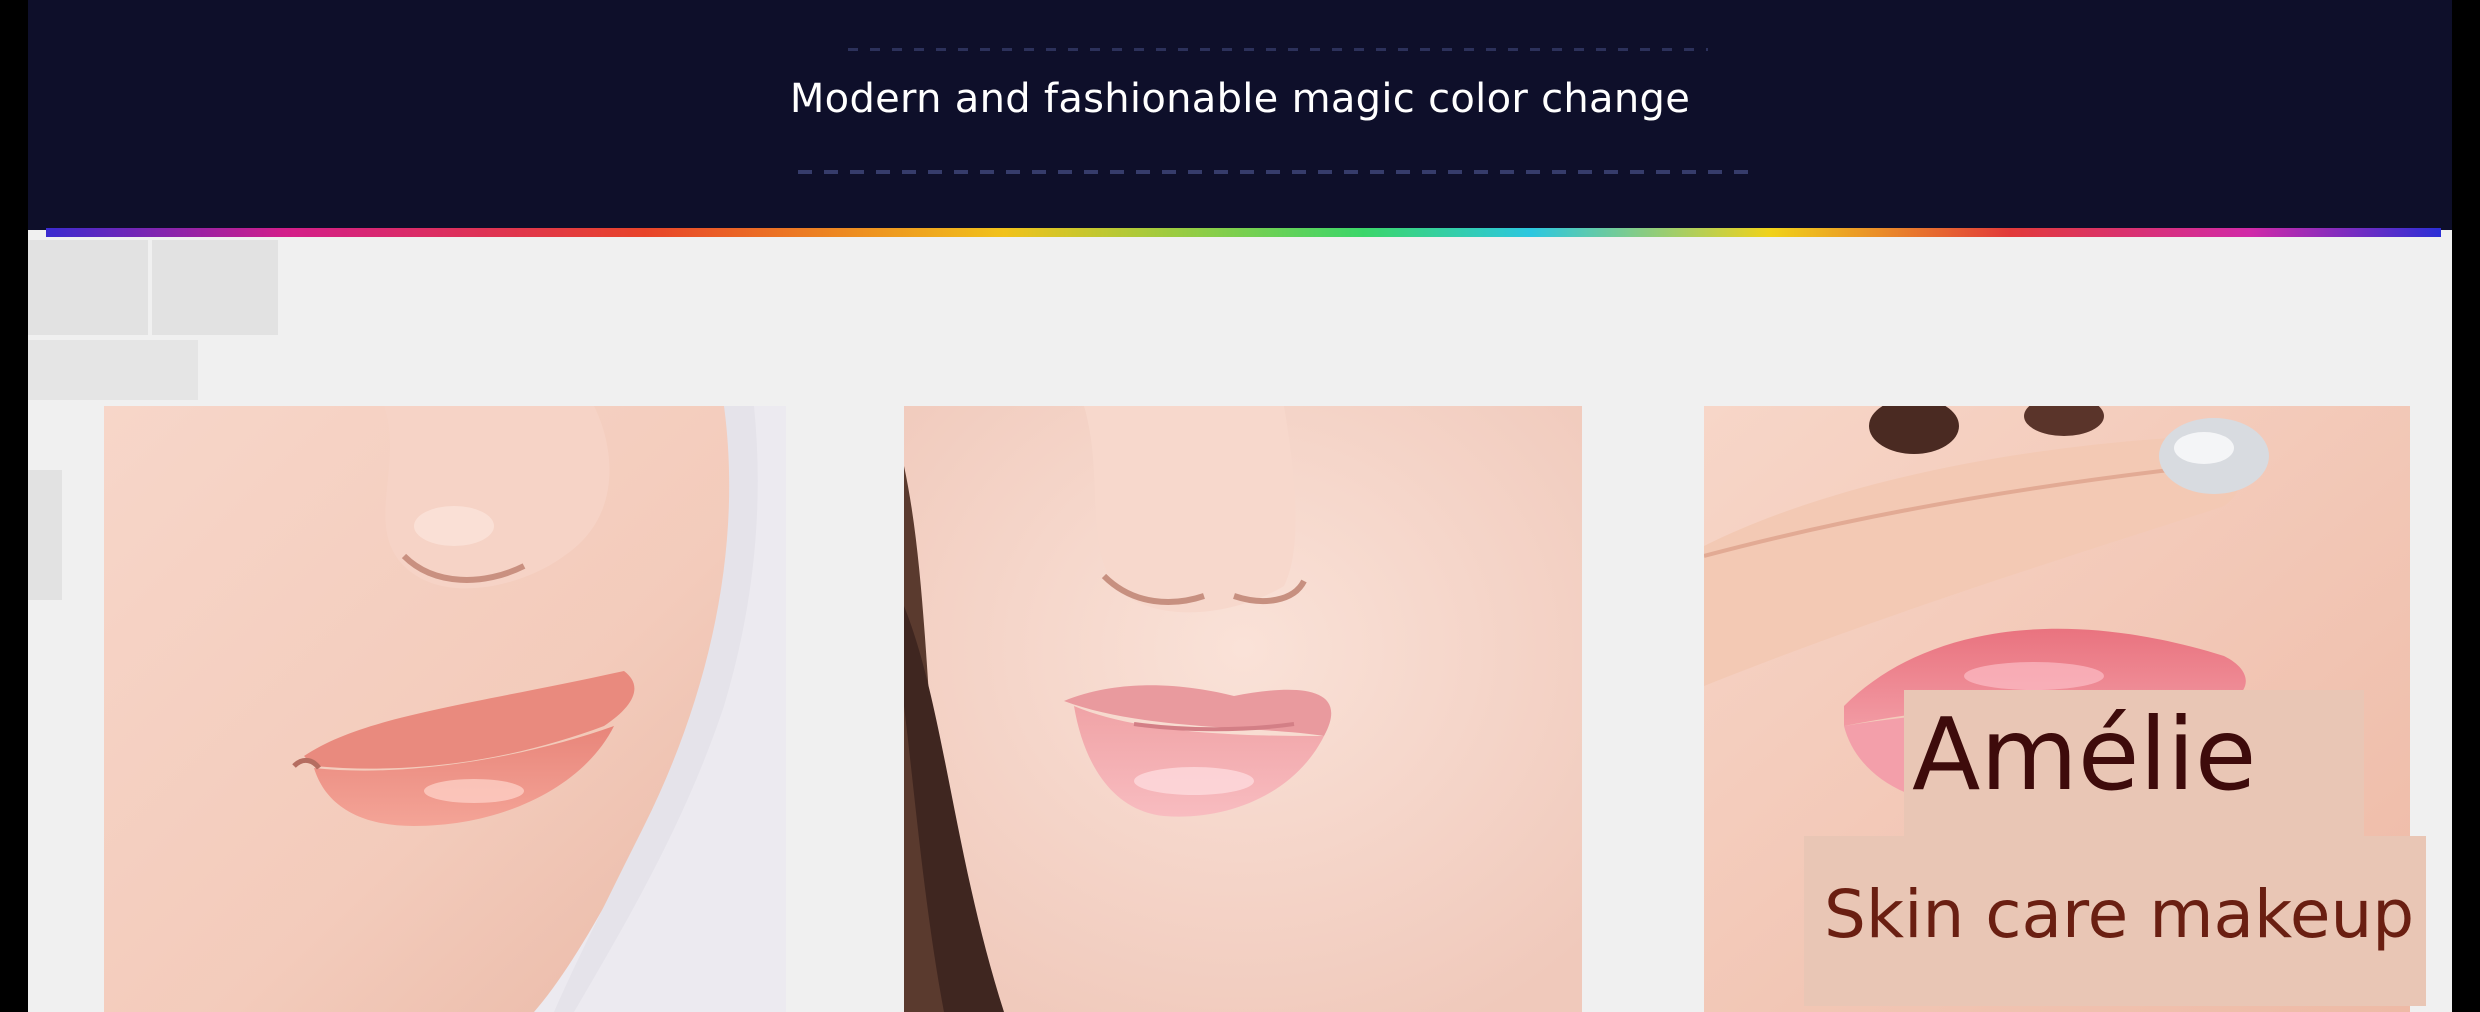  What do you see at coordinates (1243, 232) in the screenshot?
I see `rainbow-divider` at bounding box center [1243, 232].